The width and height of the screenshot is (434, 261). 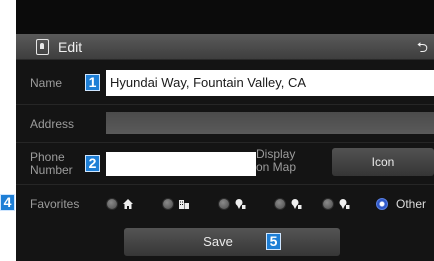 I want to click on back-arrow-icon: ⮌, so click(x=422, y=47).